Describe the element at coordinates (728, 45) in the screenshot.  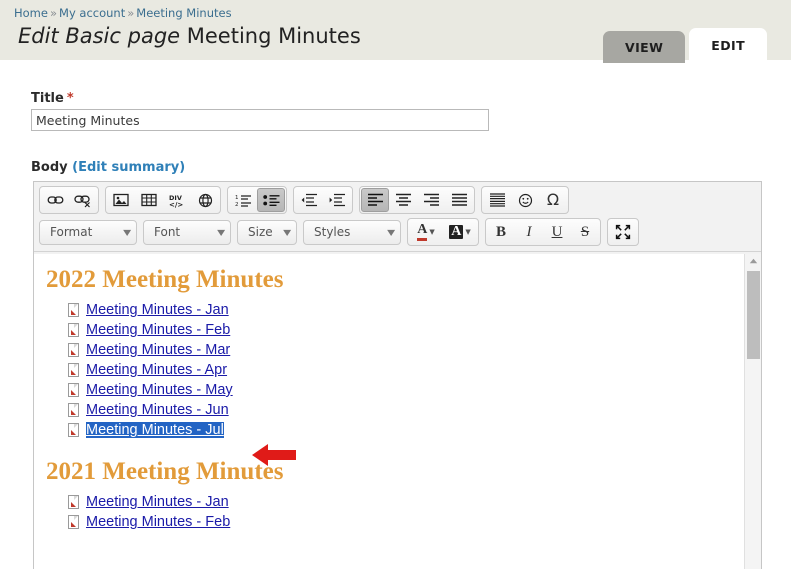
I see `tab-edit: EDIT` at that location.